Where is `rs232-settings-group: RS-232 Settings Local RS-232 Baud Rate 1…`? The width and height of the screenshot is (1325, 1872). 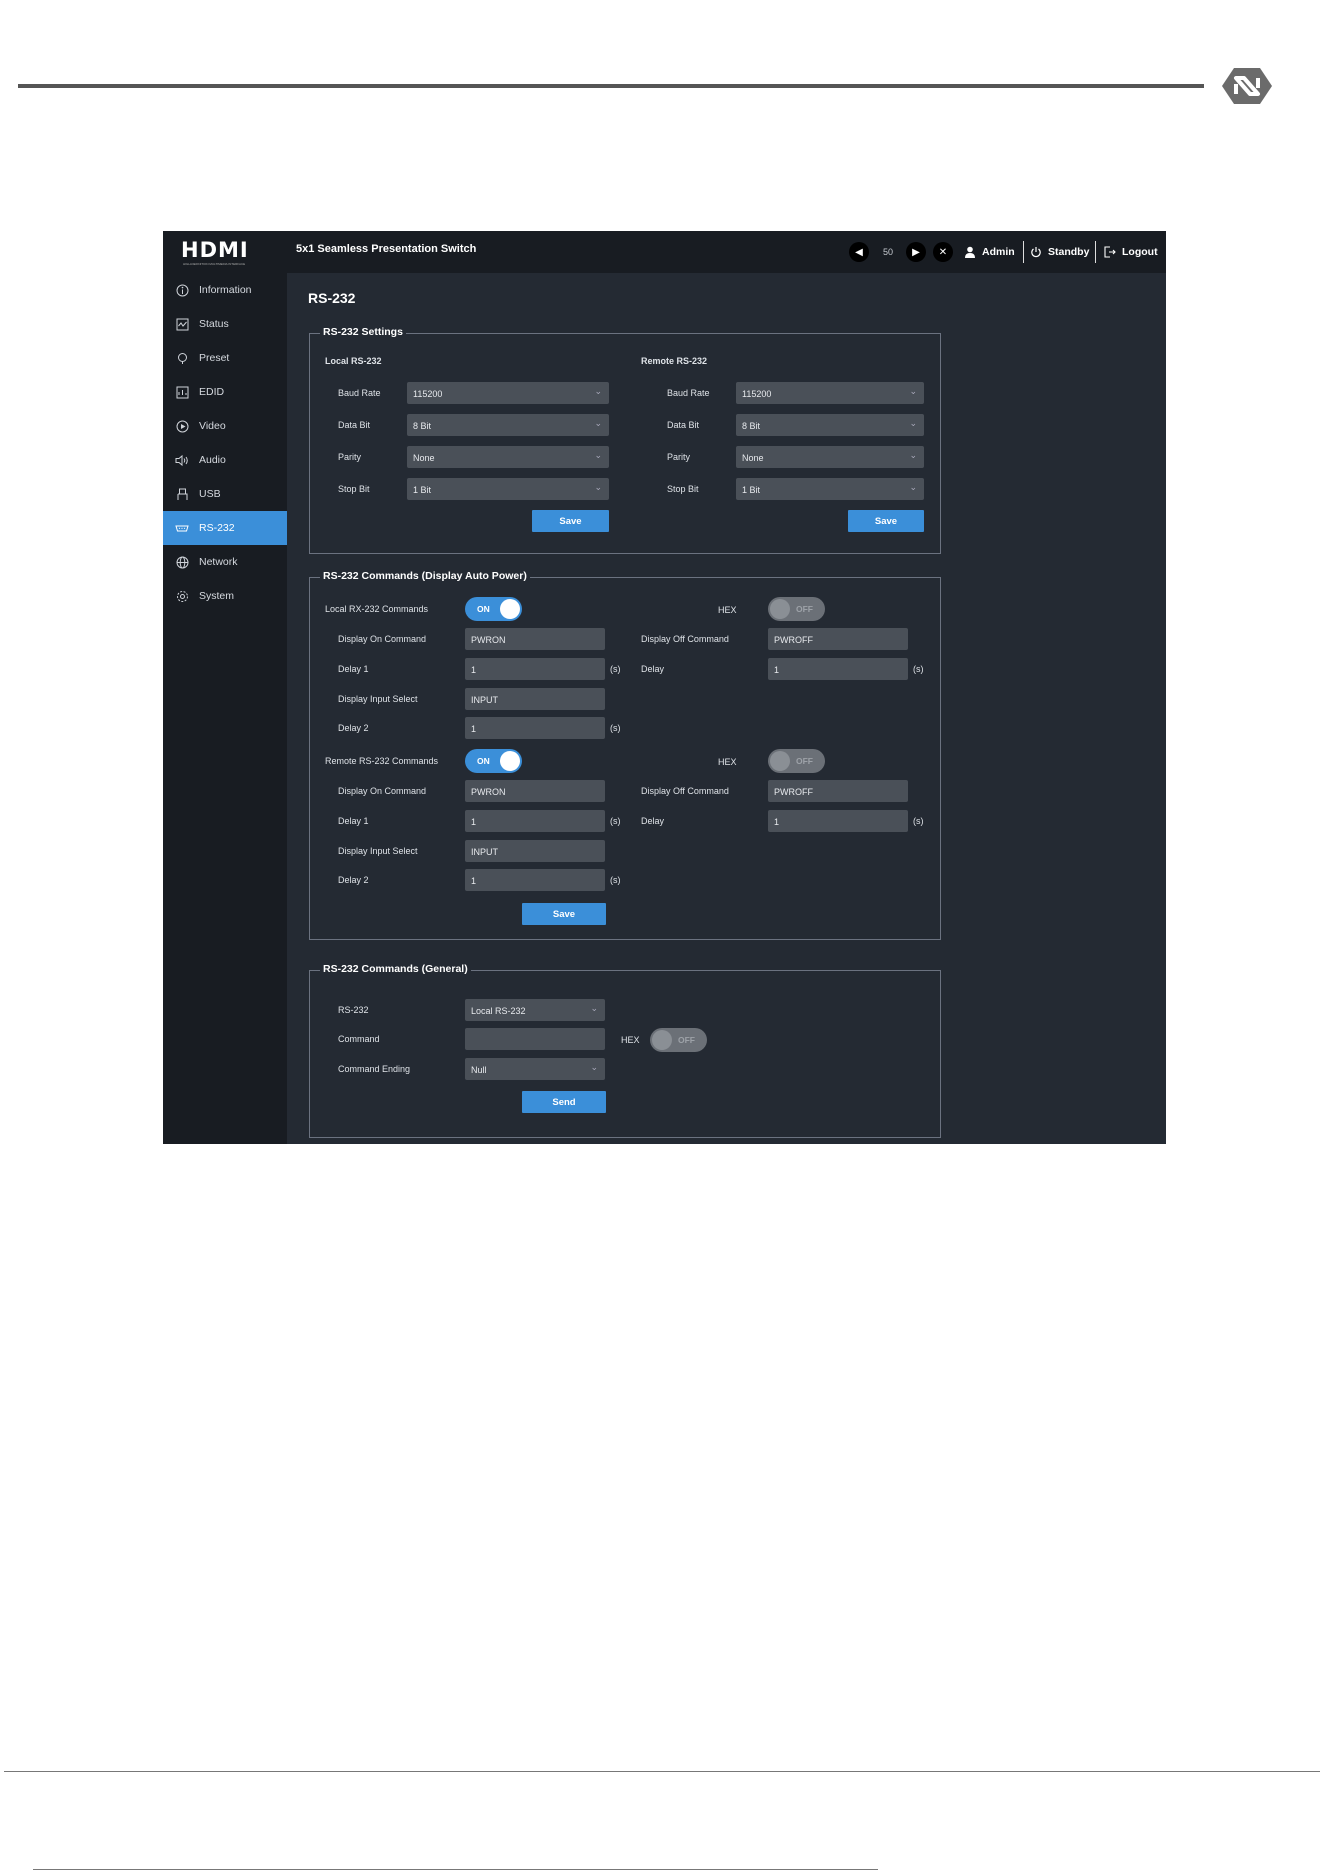
rs232-settings-group: RS-232 Settings Local RS-232 Baud Rate 1… is located at coordinates (625, 440).